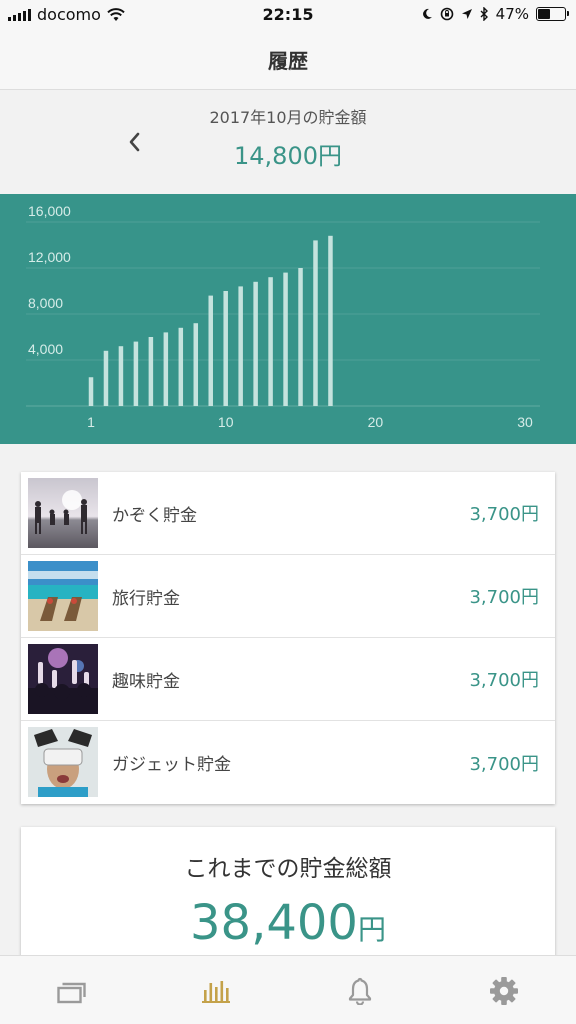 The width and height of the screenshot is (576, 1024). What do you see at coordinates (525, 422) in the screenshot?
I see `x-tick-label: 30` at bounding box center [525, 422].